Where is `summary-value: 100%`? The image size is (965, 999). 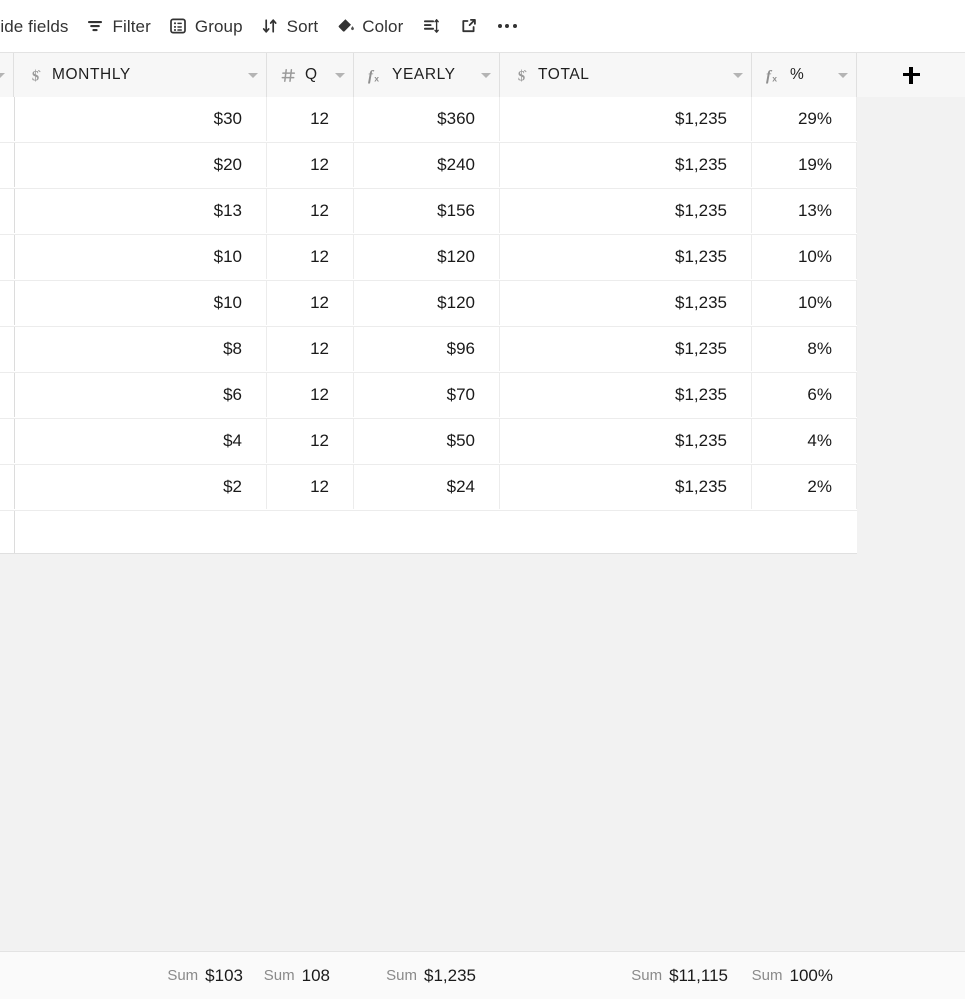 summary-value: 100% is located at coordinates (811, 975).